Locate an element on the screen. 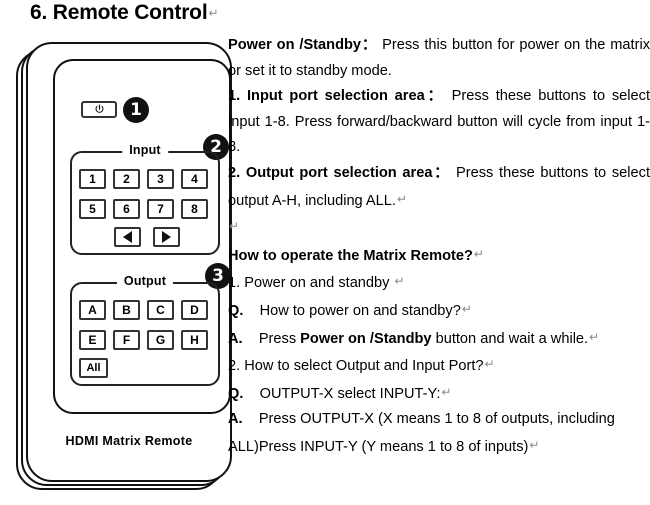 The image size is (650, 505). faq-1-question: Q. How to power on and standby?↵ is located at coordinates (439, 311).